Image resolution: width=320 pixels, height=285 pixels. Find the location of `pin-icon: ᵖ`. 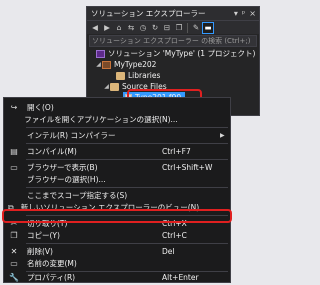

pin-icon: ᵖ is located at coordinates (243, 13).